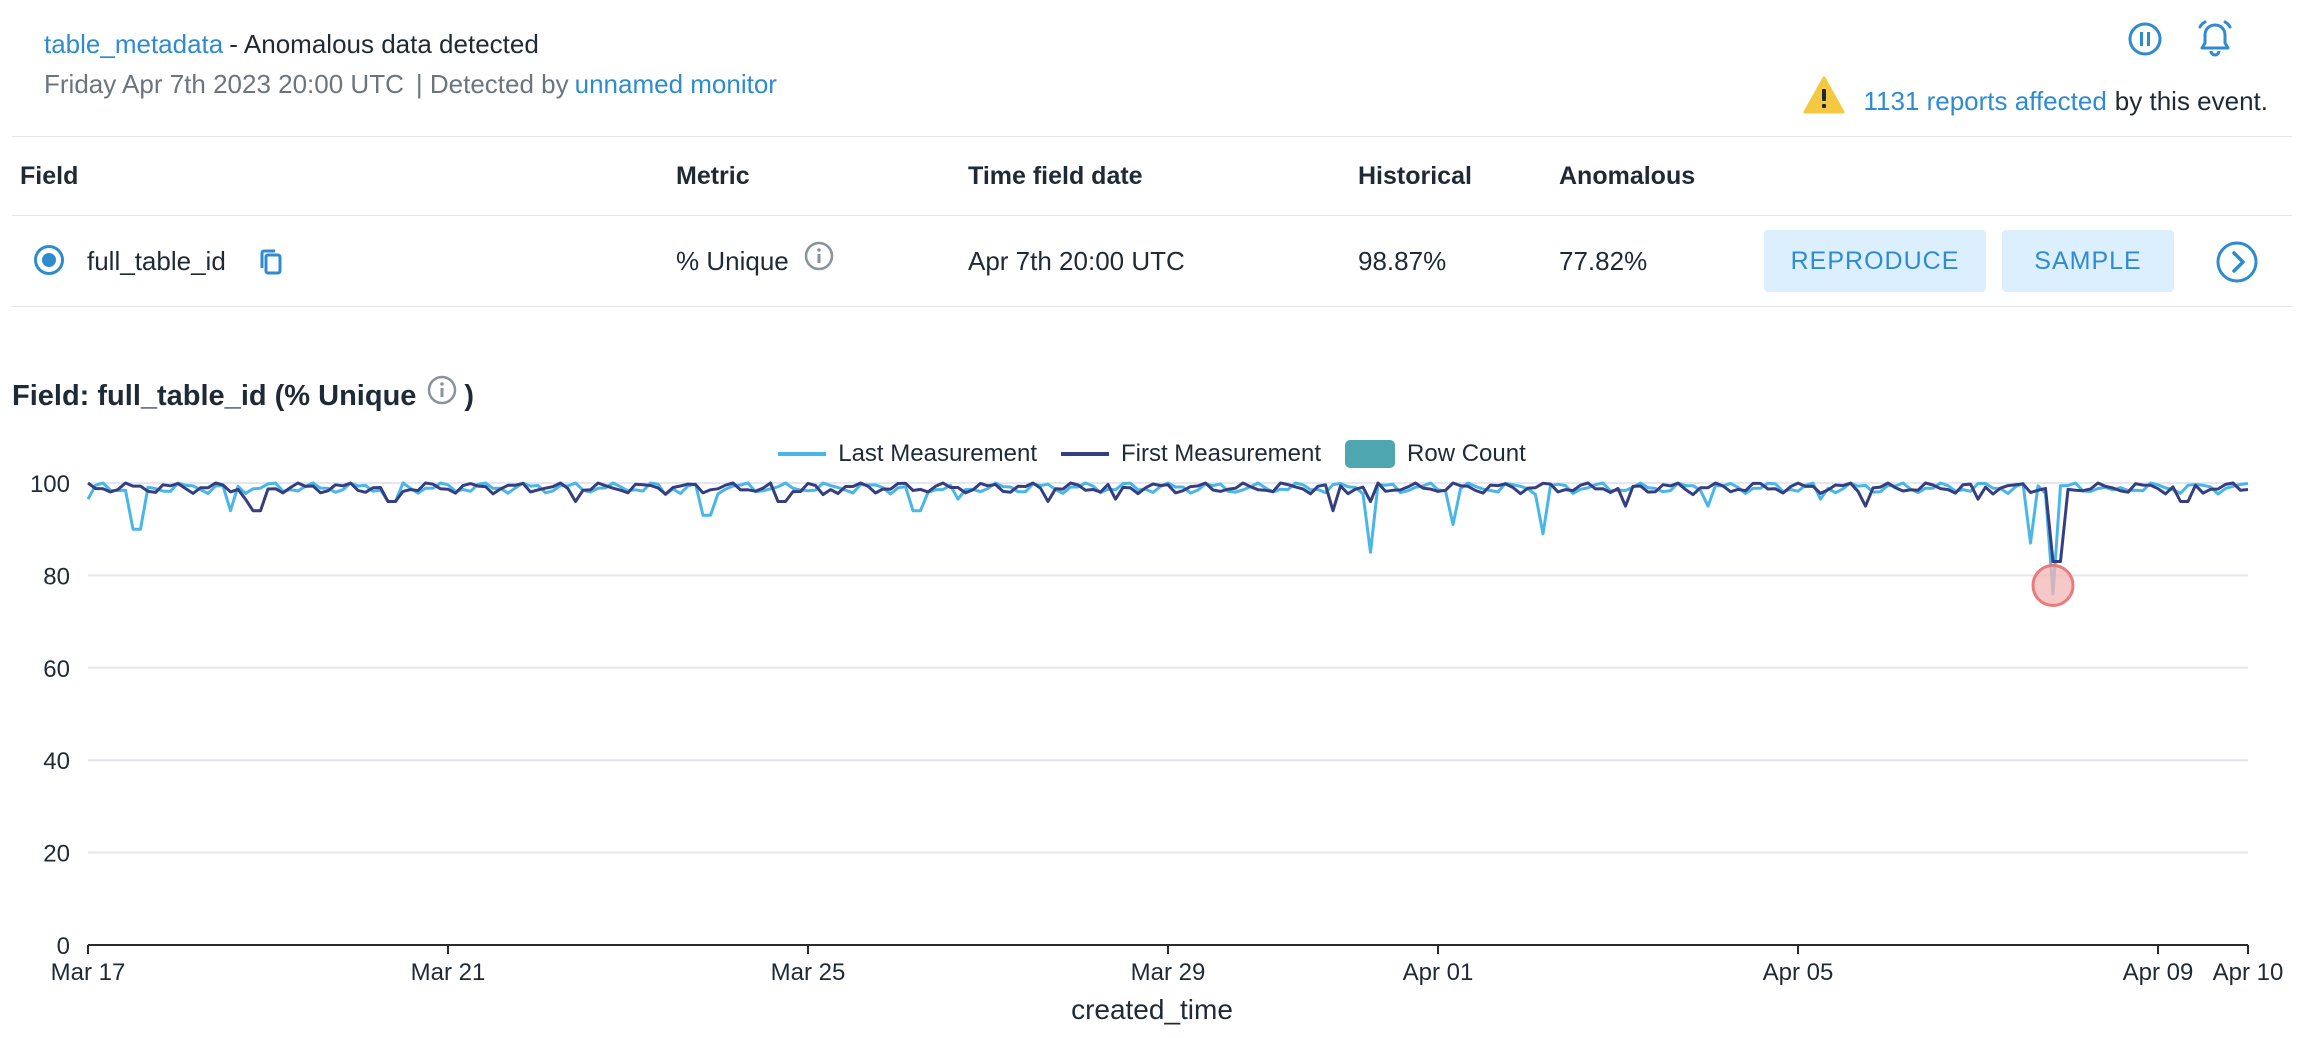  Describe the element at coordinates (391, 44) in the screenshot. I see `event-title: Anomalous data detected` at that location.